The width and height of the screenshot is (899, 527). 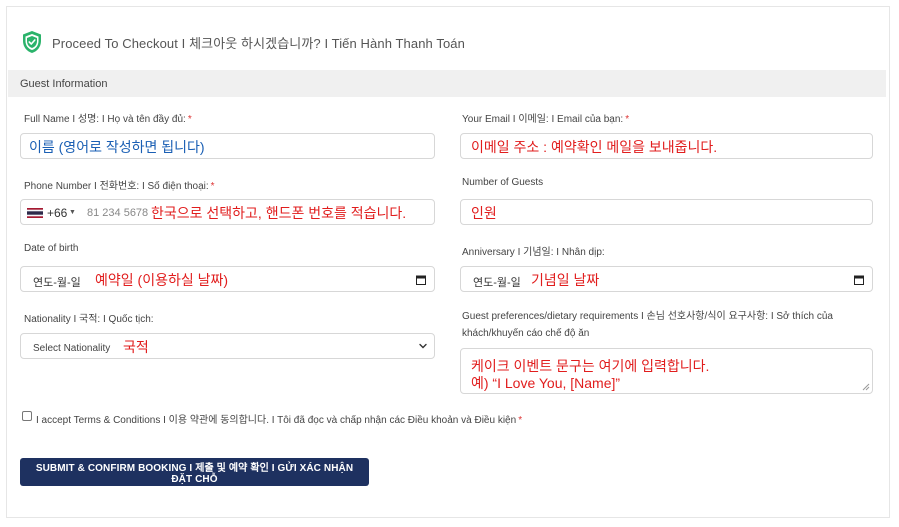 What do you see at coordinates (227, 346) in the screenshot?
I see `nationality-select: Select Nationality 국적` at bounding box center [227, 346].